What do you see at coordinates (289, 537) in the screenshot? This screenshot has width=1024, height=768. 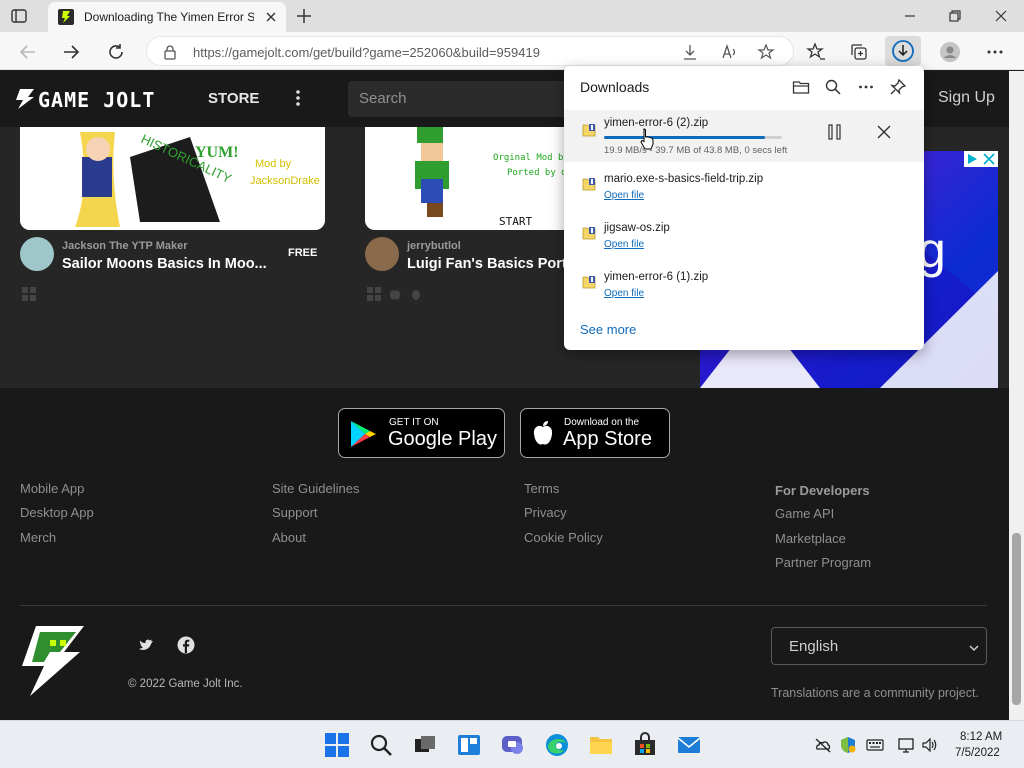 I see `footer-link-about: About` at bounding box center [289, 537].